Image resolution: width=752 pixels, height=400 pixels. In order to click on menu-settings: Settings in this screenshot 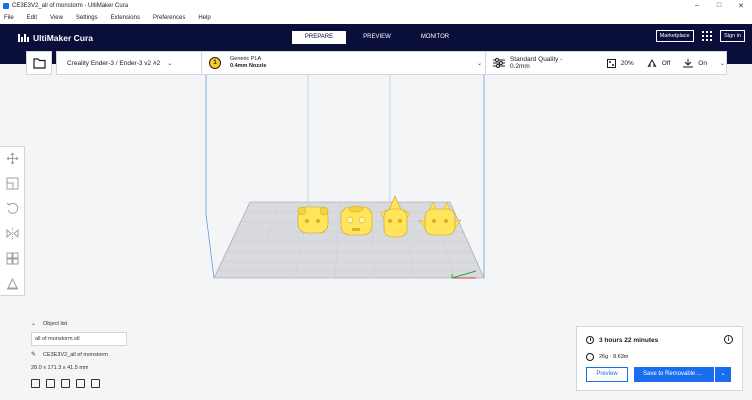, I will do `click(87, 18)`.